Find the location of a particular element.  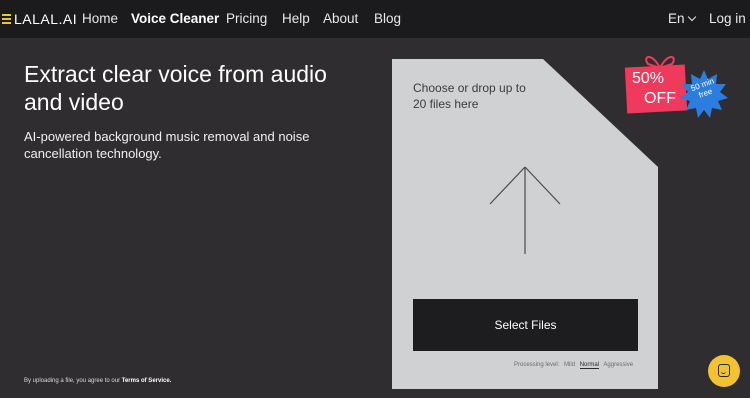

drop-prompt: Choose or drop up to 20 files here is located at coordinates (469, 96).